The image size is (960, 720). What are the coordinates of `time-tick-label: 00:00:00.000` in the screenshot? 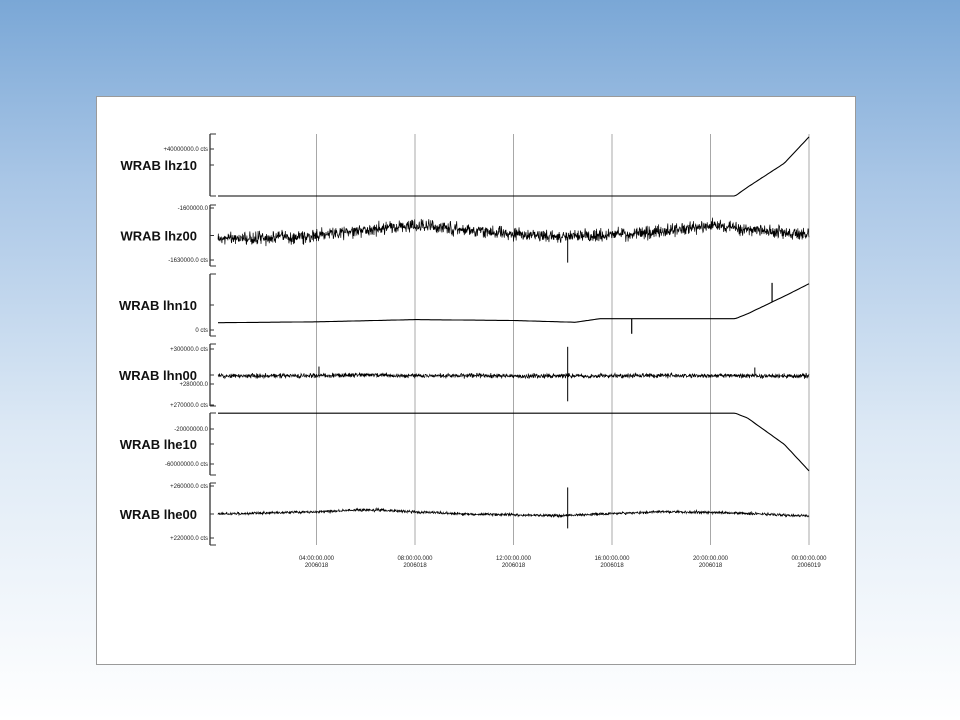 It's located at (809, 559).